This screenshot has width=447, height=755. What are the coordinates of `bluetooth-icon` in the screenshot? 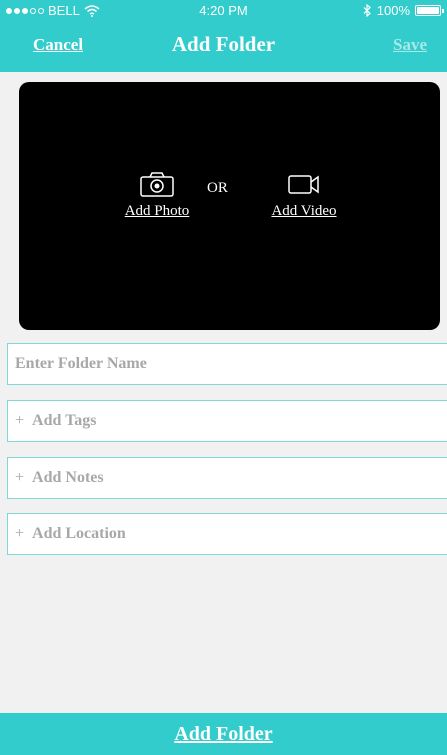 It's located at (367, 10).